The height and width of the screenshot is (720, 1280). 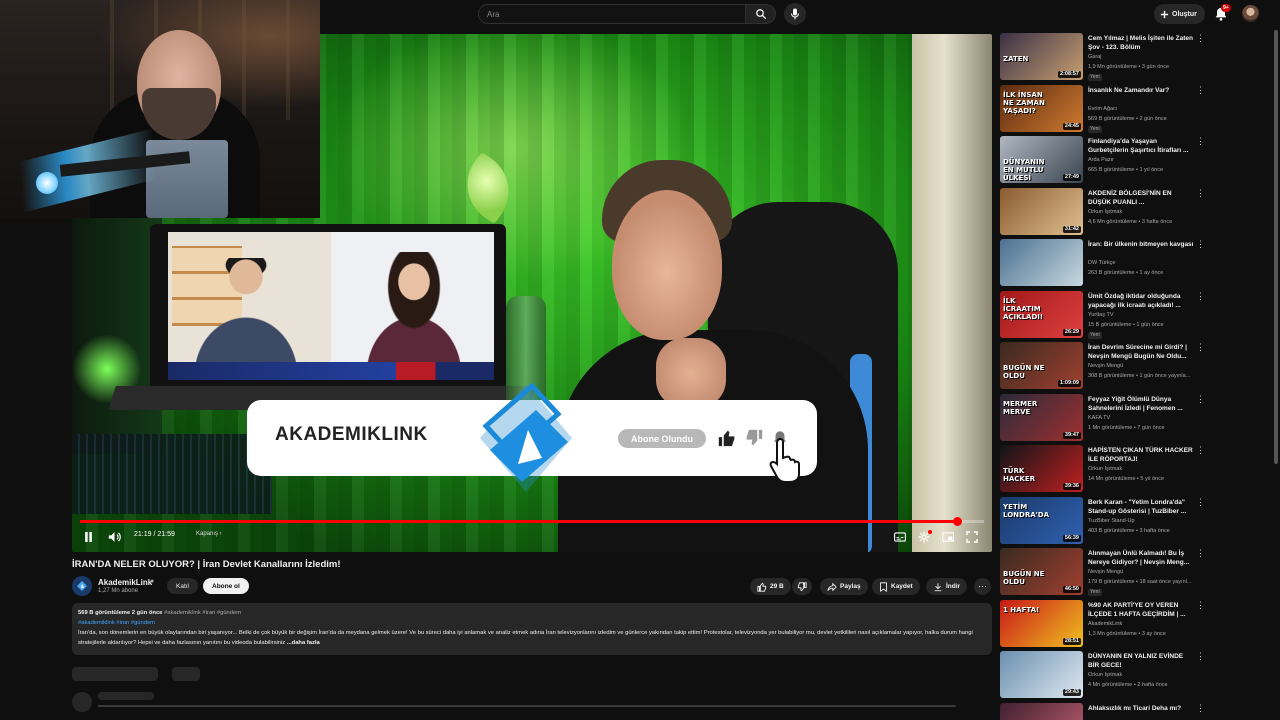 I want to click on thumbnail-text: BUGÜN NE OLDU, so click(x=1024, y=578).